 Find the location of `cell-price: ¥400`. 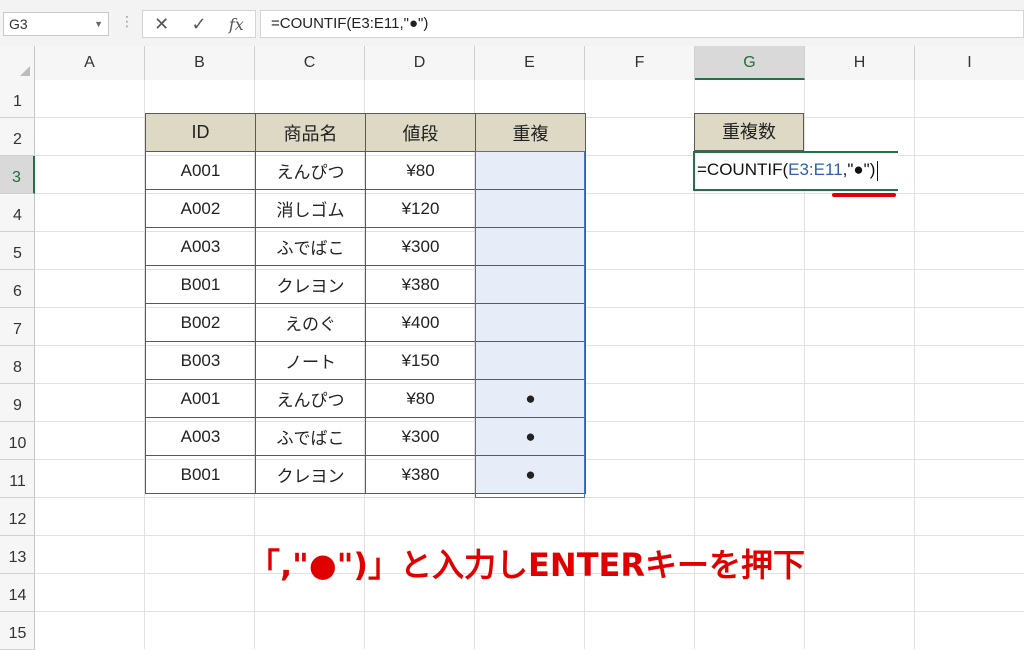

cell-price: ¥400 is located at coordinates (420, 322).